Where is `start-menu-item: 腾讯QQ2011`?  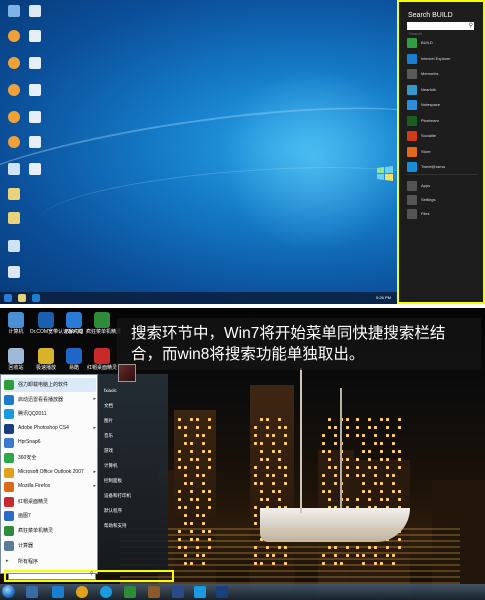
start-menu-item: 腾讯QQ2011 is located at coordinates (50, 414).